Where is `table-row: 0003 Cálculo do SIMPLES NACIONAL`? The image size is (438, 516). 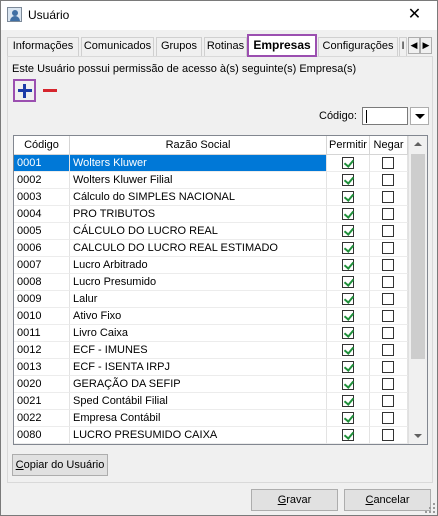
table-row: 0003 Cálculo do SIMPLES NACIONAL is located at coordinates (211, 197).